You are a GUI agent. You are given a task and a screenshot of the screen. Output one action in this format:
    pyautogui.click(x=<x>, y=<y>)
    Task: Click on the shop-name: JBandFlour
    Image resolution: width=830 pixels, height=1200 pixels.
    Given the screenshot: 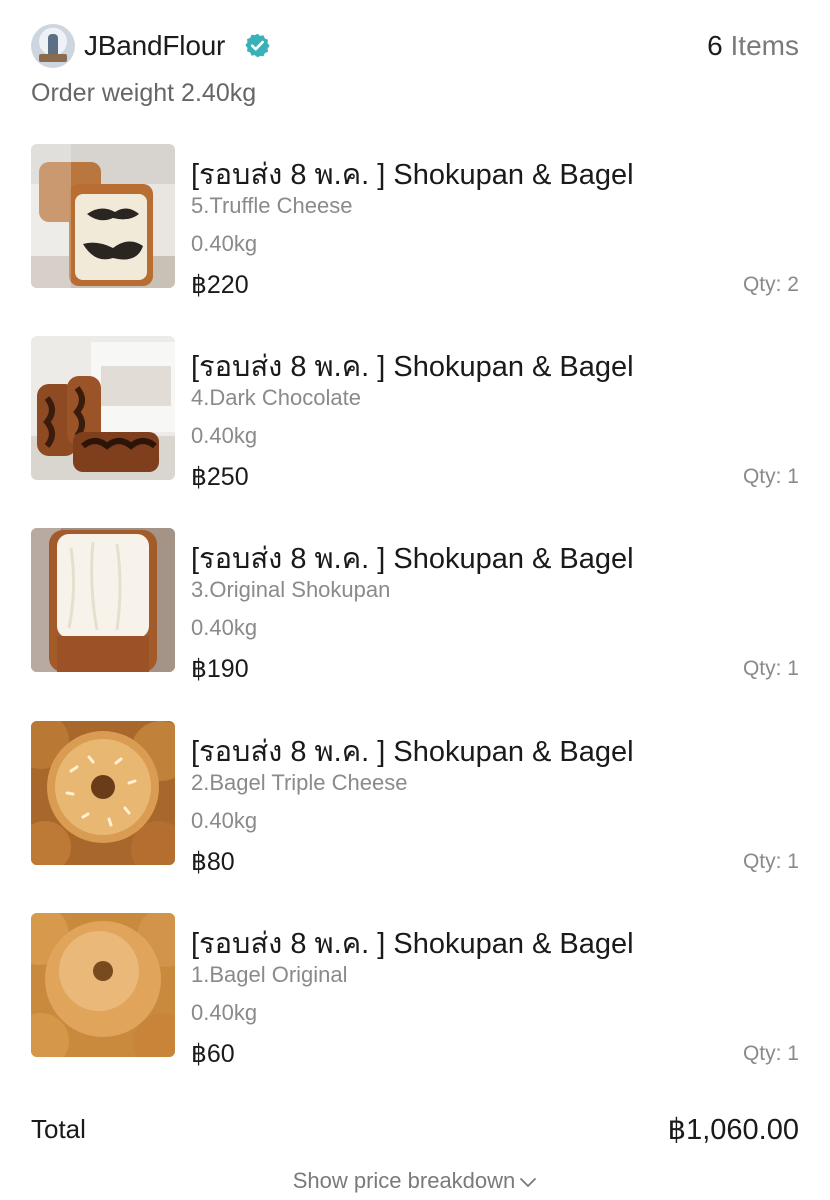 What is the action you would take?
    pyautogui.click(x=154, y=46)
    